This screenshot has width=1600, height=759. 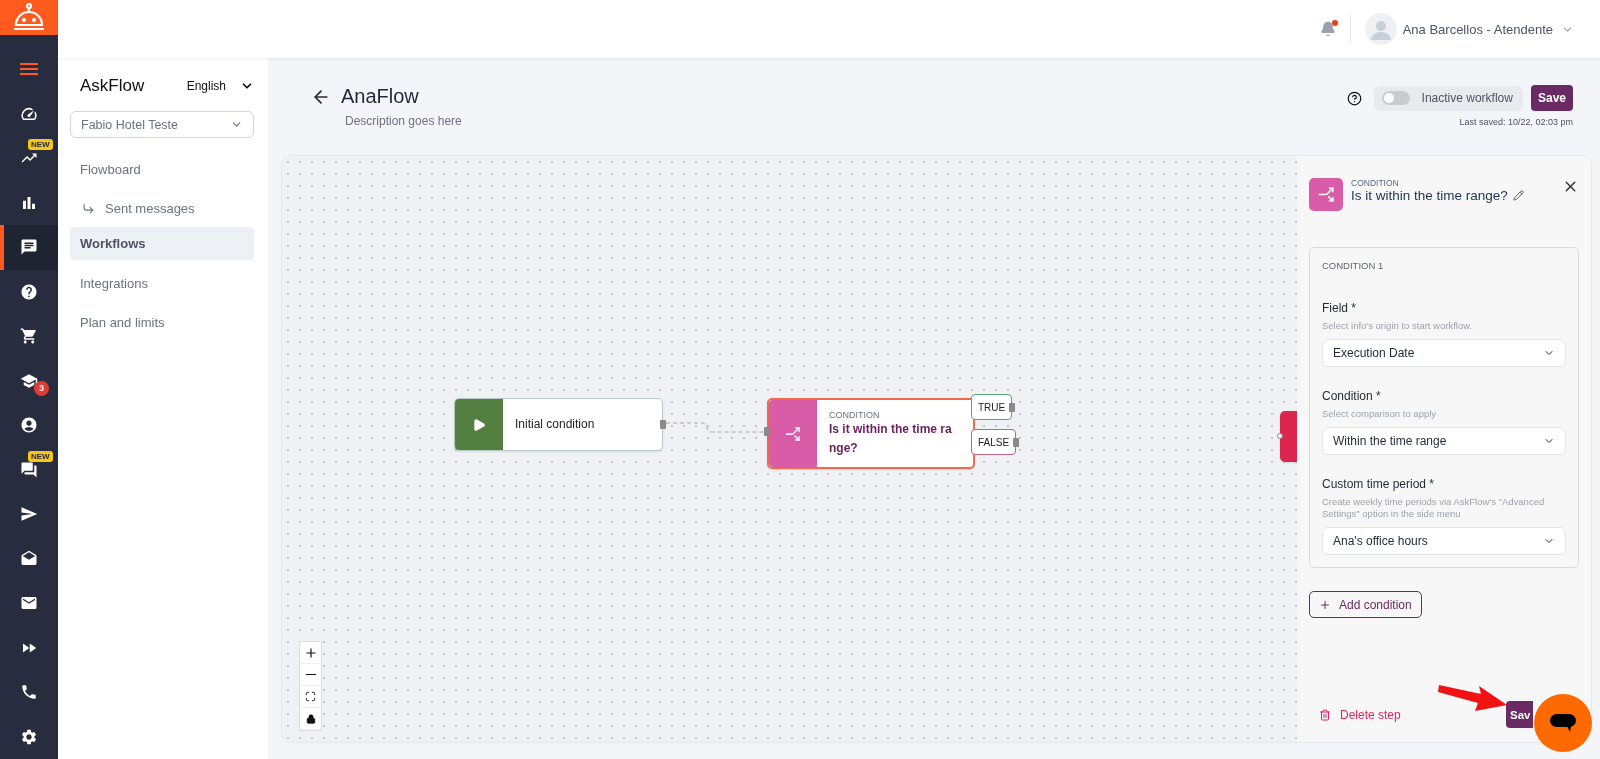 I want to click on select-field: Ana's office hours, so click(x=1444, y=541).